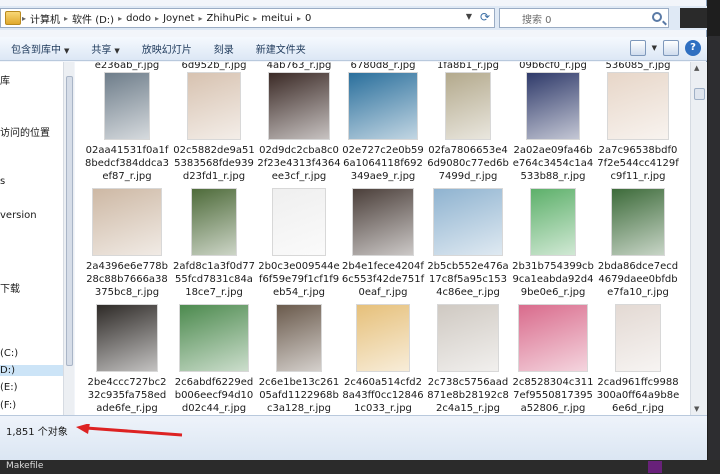  What do you see at coordinates (553, 246) in the screenshot?
I see `file-item: 2b31b754399cb9ca1eabda92d49be0e6_r.jpg` at bounding box center [553, 246].